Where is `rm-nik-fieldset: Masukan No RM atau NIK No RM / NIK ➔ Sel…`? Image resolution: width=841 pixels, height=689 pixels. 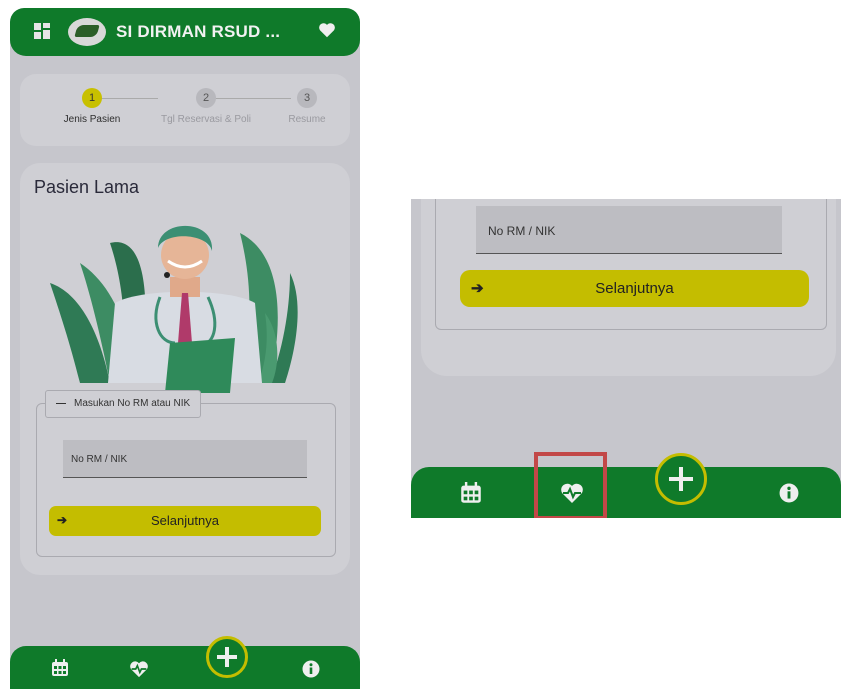
rm-nik-fieldset: Masukan No RM atau NIK No RM / NIK ➔ Sel… is located at coordinates (186, 473).